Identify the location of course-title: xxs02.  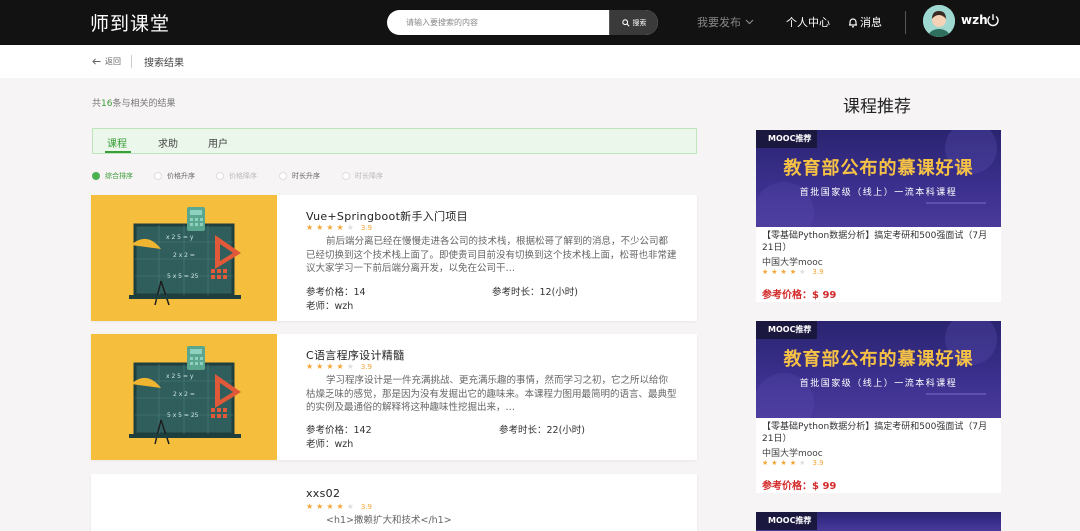
(323, 493).